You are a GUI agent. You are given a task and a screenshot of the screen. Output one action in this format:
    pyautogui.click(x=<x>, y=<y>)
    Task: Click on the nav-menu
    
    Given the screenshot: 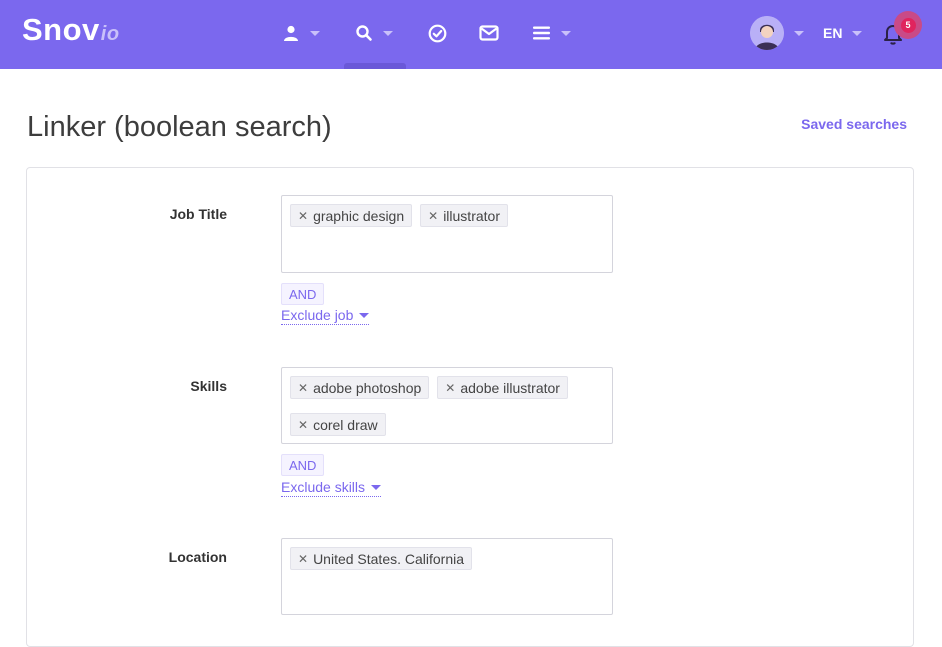 What is the action you would take?
    pyautogui.click(x=551, y=33)
    